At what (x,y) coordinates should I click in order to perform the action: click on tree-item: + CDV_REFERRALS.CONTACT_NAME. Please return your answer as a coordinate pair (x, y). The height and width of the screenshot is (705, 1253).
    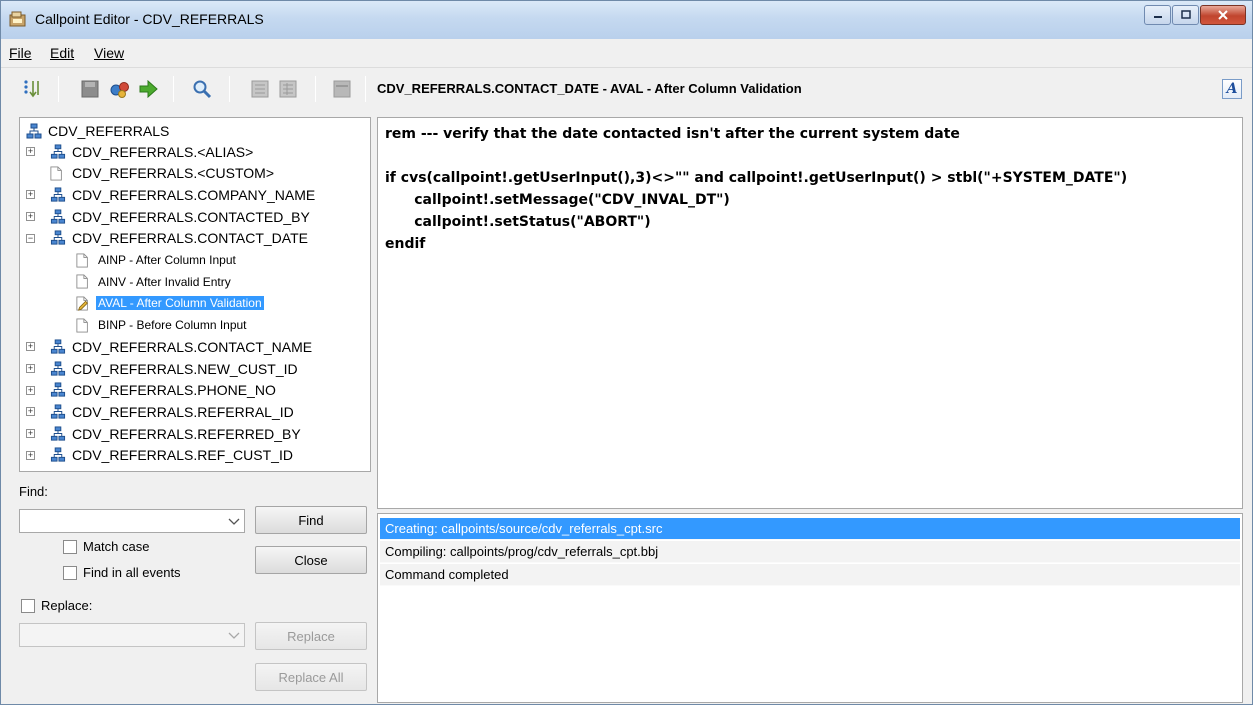
    Looking at the image, I should click on (167, 346).